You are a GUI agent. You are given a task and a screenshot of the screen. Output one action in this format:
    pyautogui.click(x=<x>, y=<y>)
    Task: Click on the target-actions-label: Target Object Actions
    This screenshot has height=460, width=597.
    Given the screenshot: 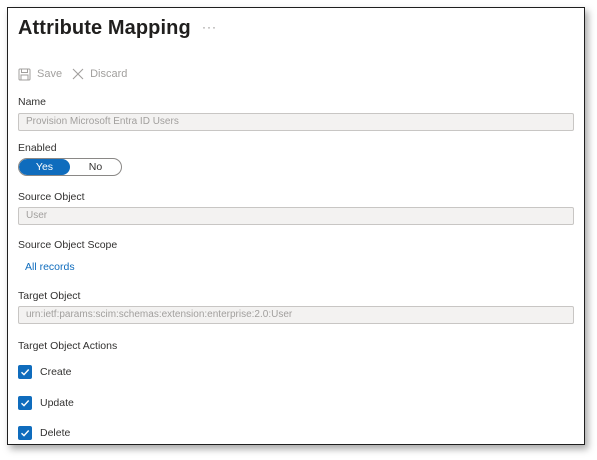 What is the action you would take?
    pyautogui.click(x=68, y=346)
    